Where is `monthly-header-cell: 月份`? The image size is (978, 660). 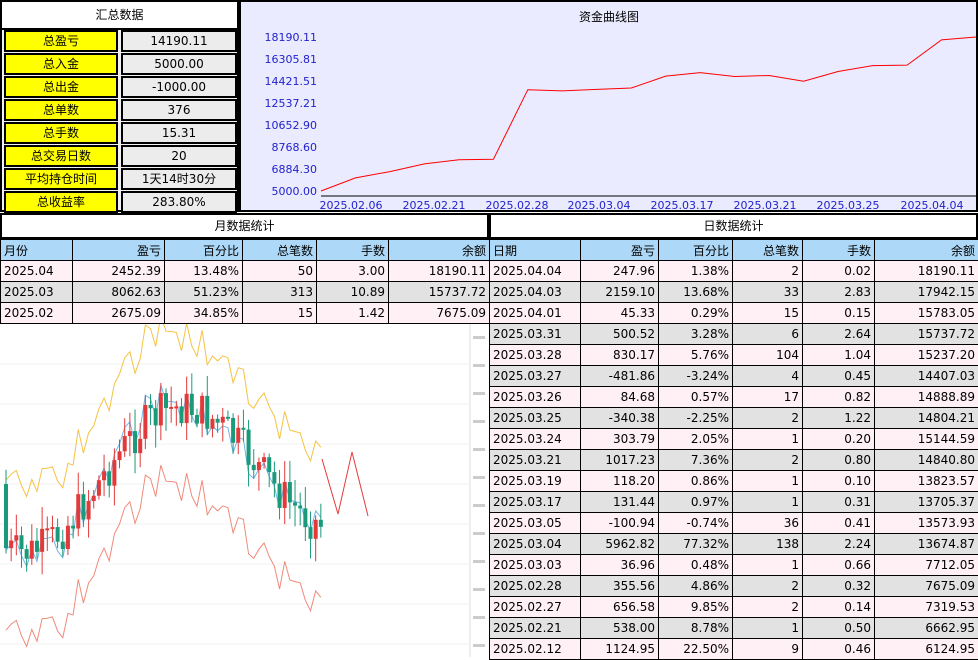 monthly-header-cell: 月份 is located at coordinates (37, 250).